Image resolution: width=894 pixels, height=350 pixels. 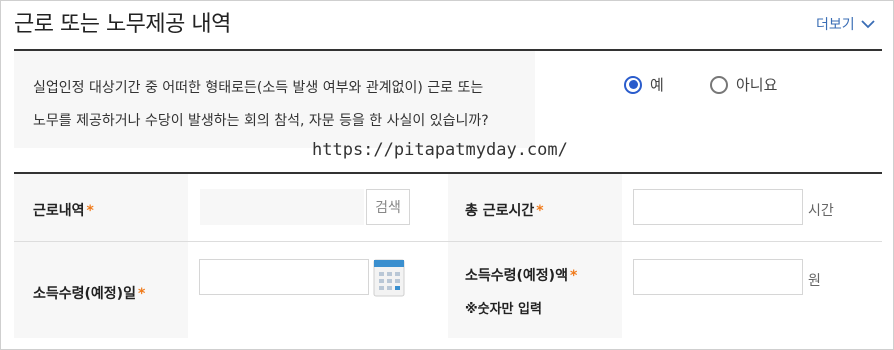 I want to click on radio-no: 아니요, so click(x=743, y=84).